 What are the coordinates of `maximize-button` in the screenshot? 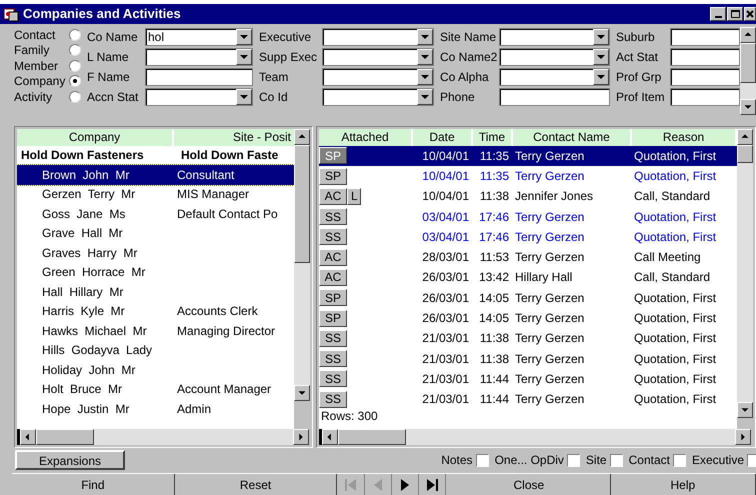 It's located at (735, 14).